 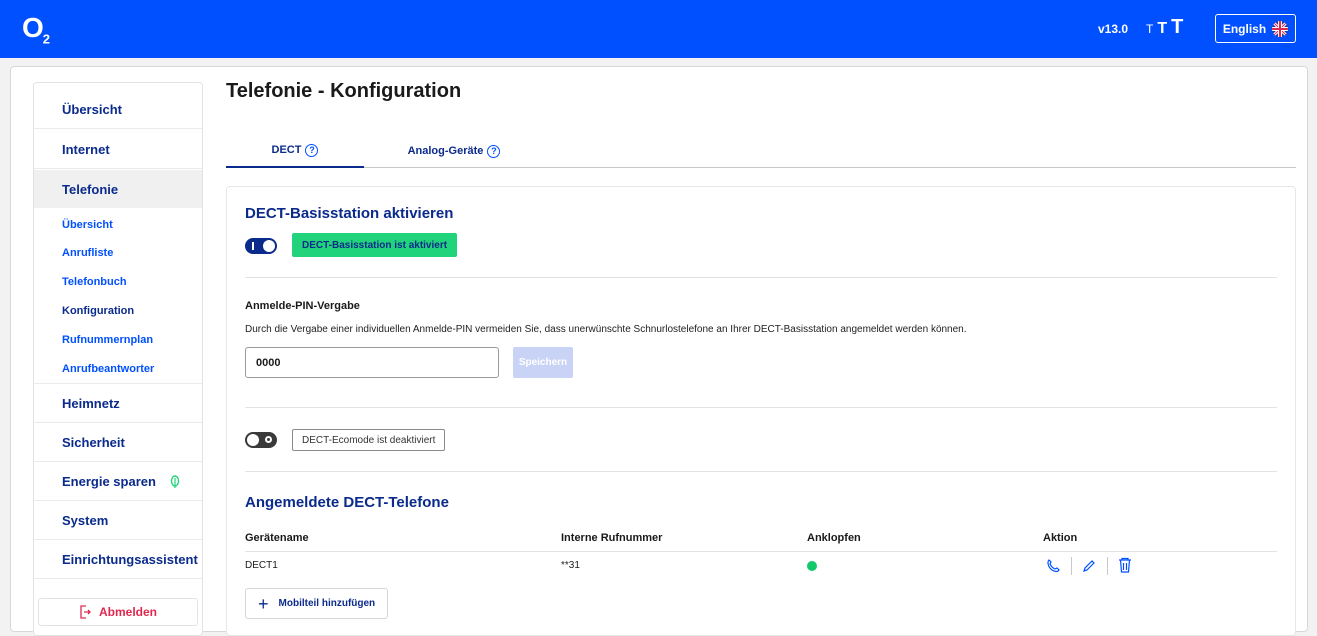 What do you see at coordinates (109, 481) in the screenshot?
I see `sidebar-item-label: Energie sparen` at bounding box center [109, 481].